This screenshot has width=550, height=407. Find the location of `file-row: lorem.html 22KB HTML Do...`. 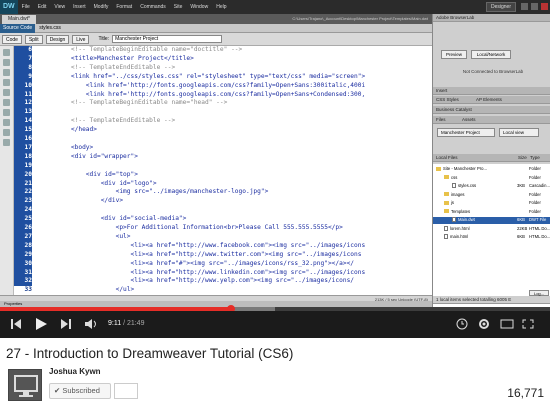

file-row: lorem.html 22KB HTML Do... is located at coordinates (491, 229).